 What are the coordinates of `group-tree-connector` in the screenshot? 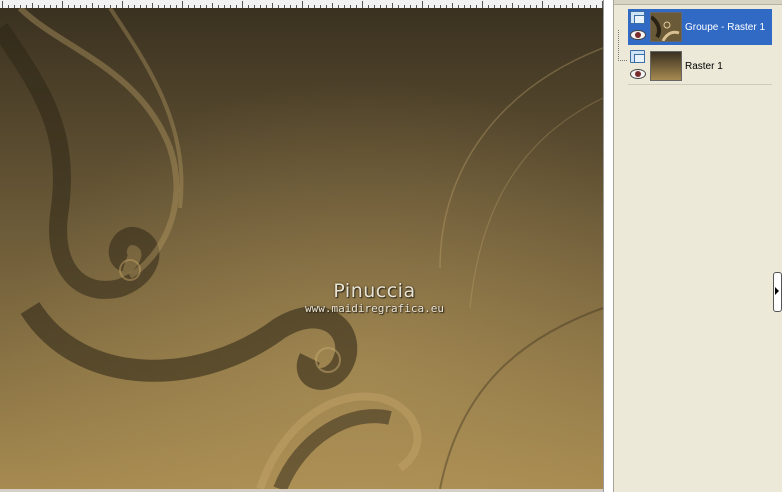 It's located at (622, 45).